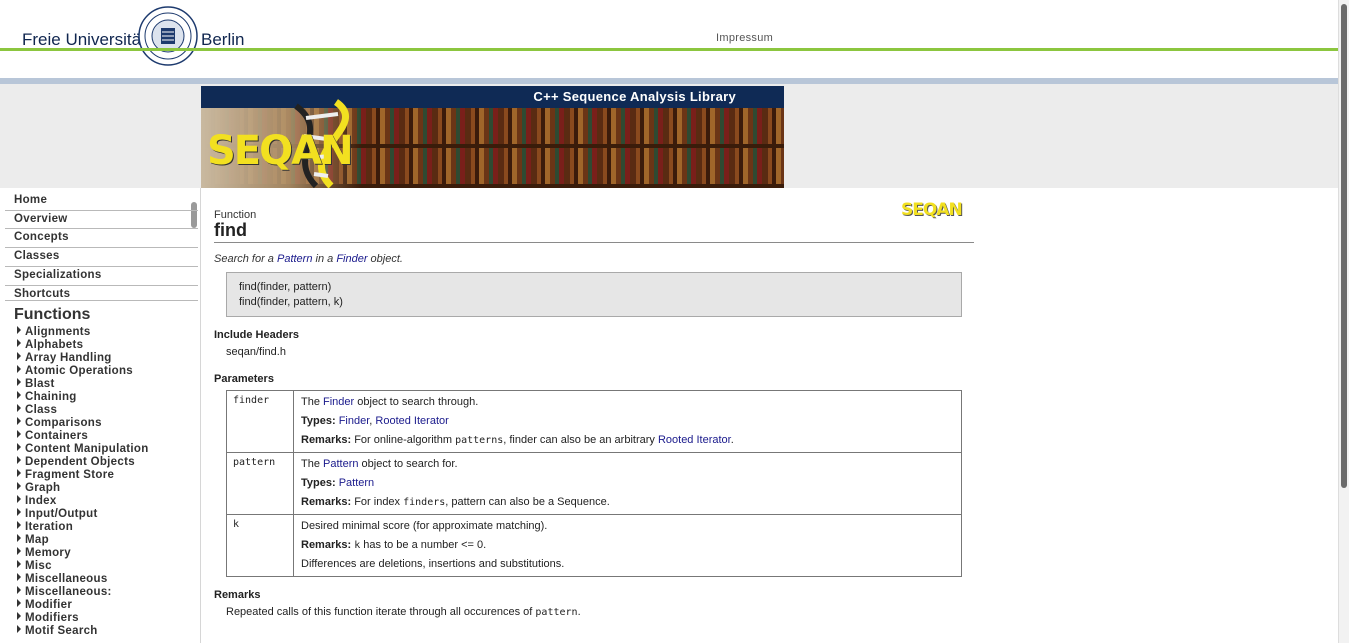 The height and width of the screenshot is (643, 1349). What do you see at coordinates (256, 335) in the screenshot?
I see `include-headers-heading: Include Headers` at bounding box center [256, 335].